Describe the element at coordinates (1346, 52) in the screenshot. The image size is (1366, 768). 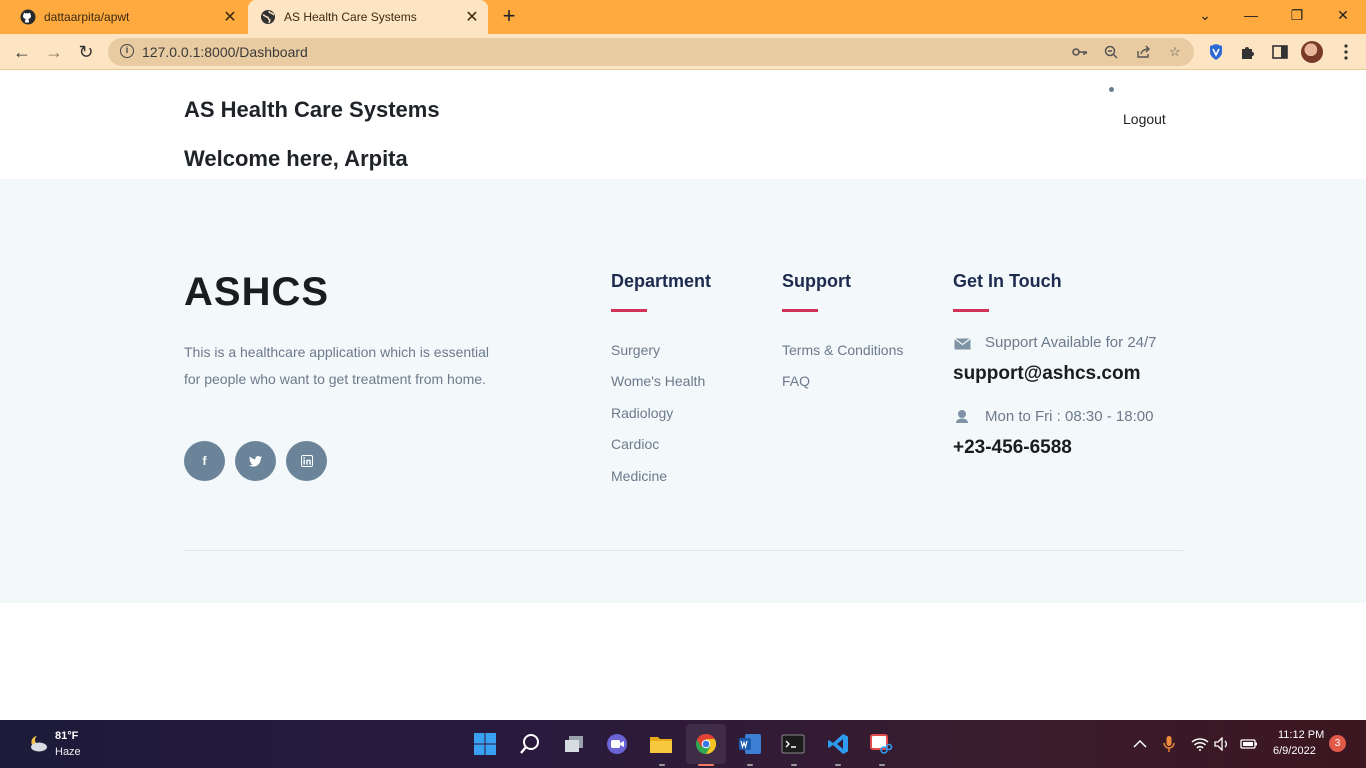
I see `more-menu-icon` at that location.